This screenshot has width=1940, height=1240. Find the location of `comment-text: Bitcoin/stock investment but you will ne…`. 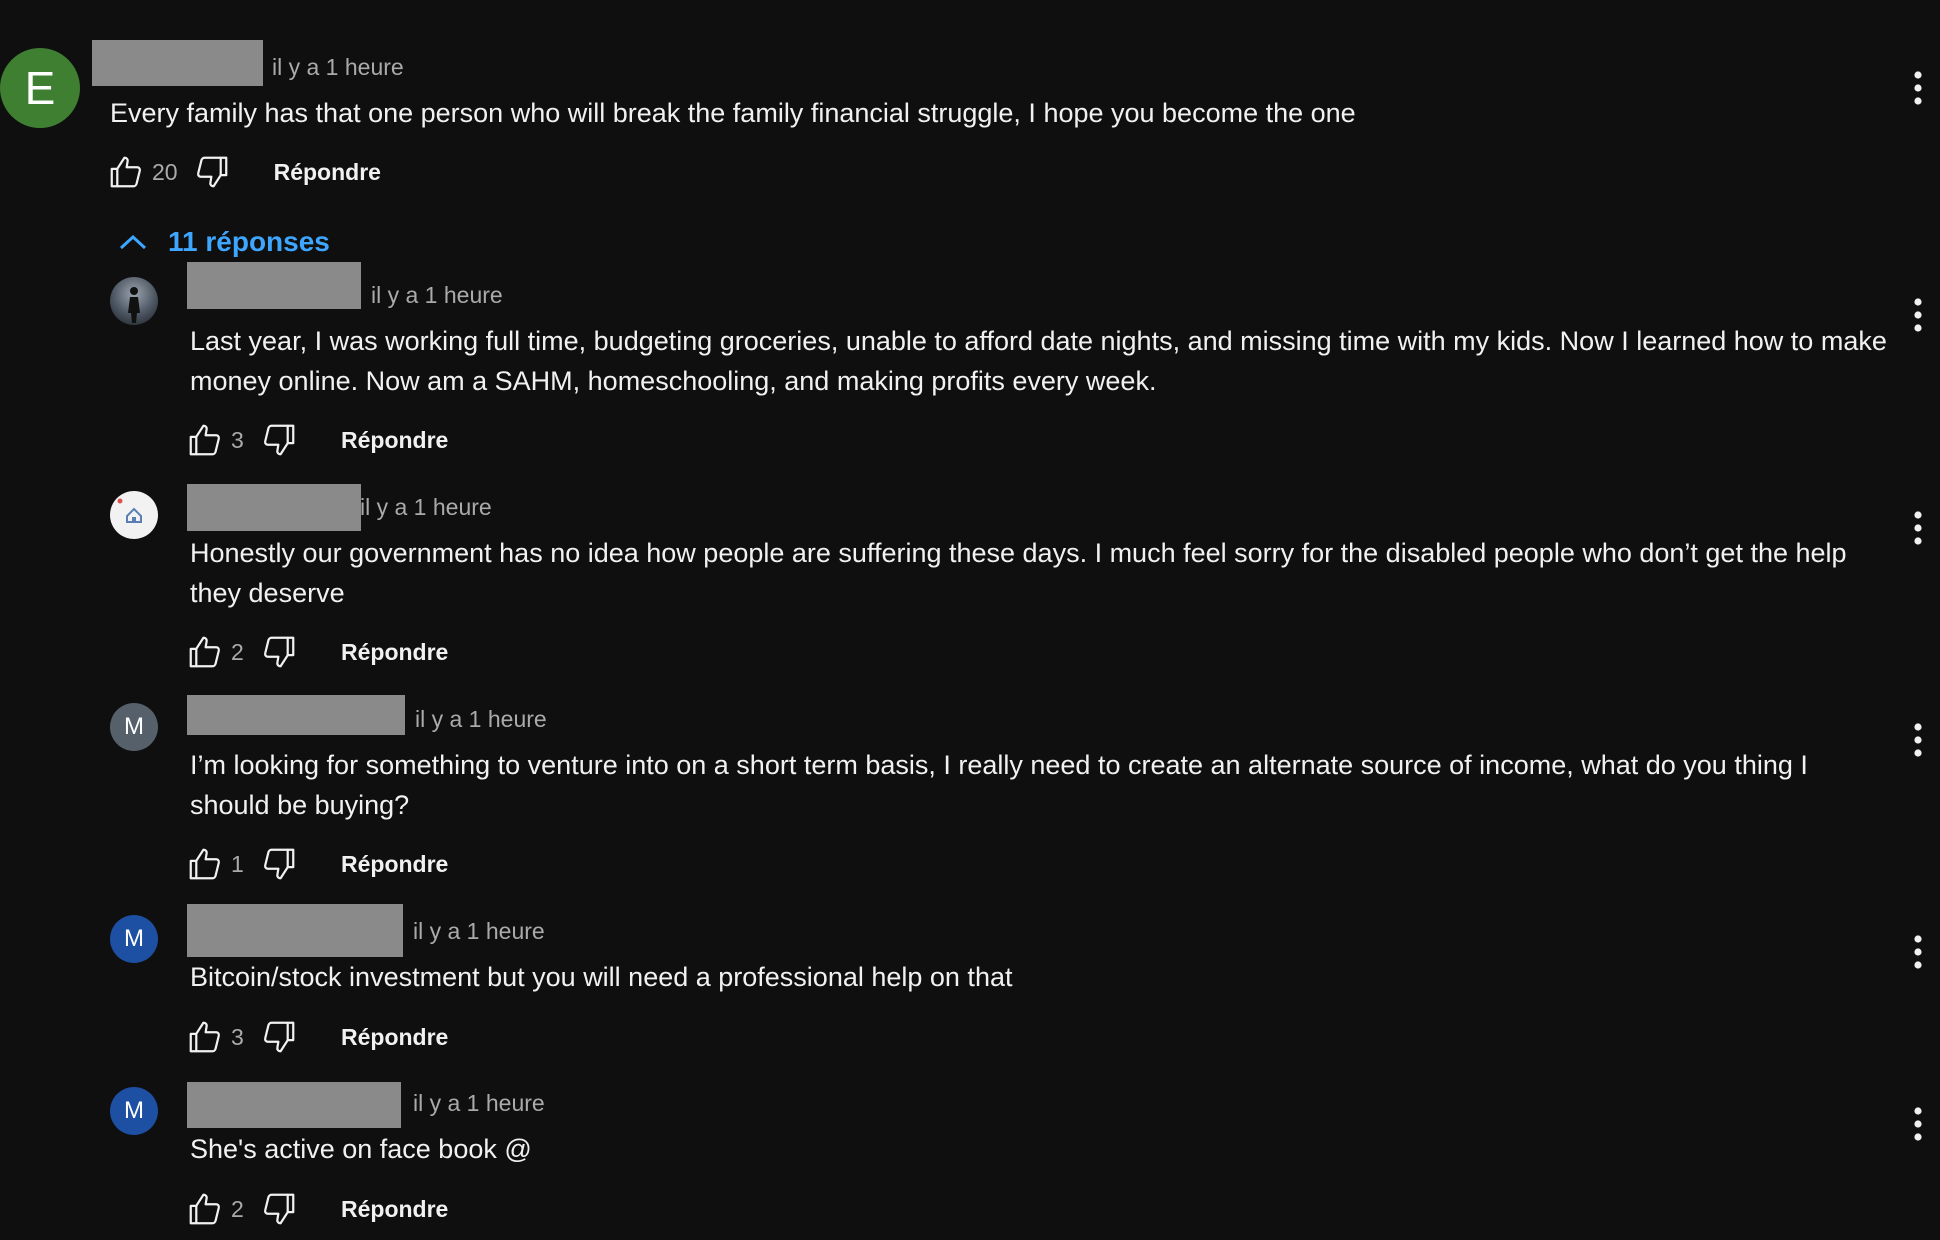

comment-text: Bitcoin/stock investment but you will ne… is located at coordinates (601, 977).